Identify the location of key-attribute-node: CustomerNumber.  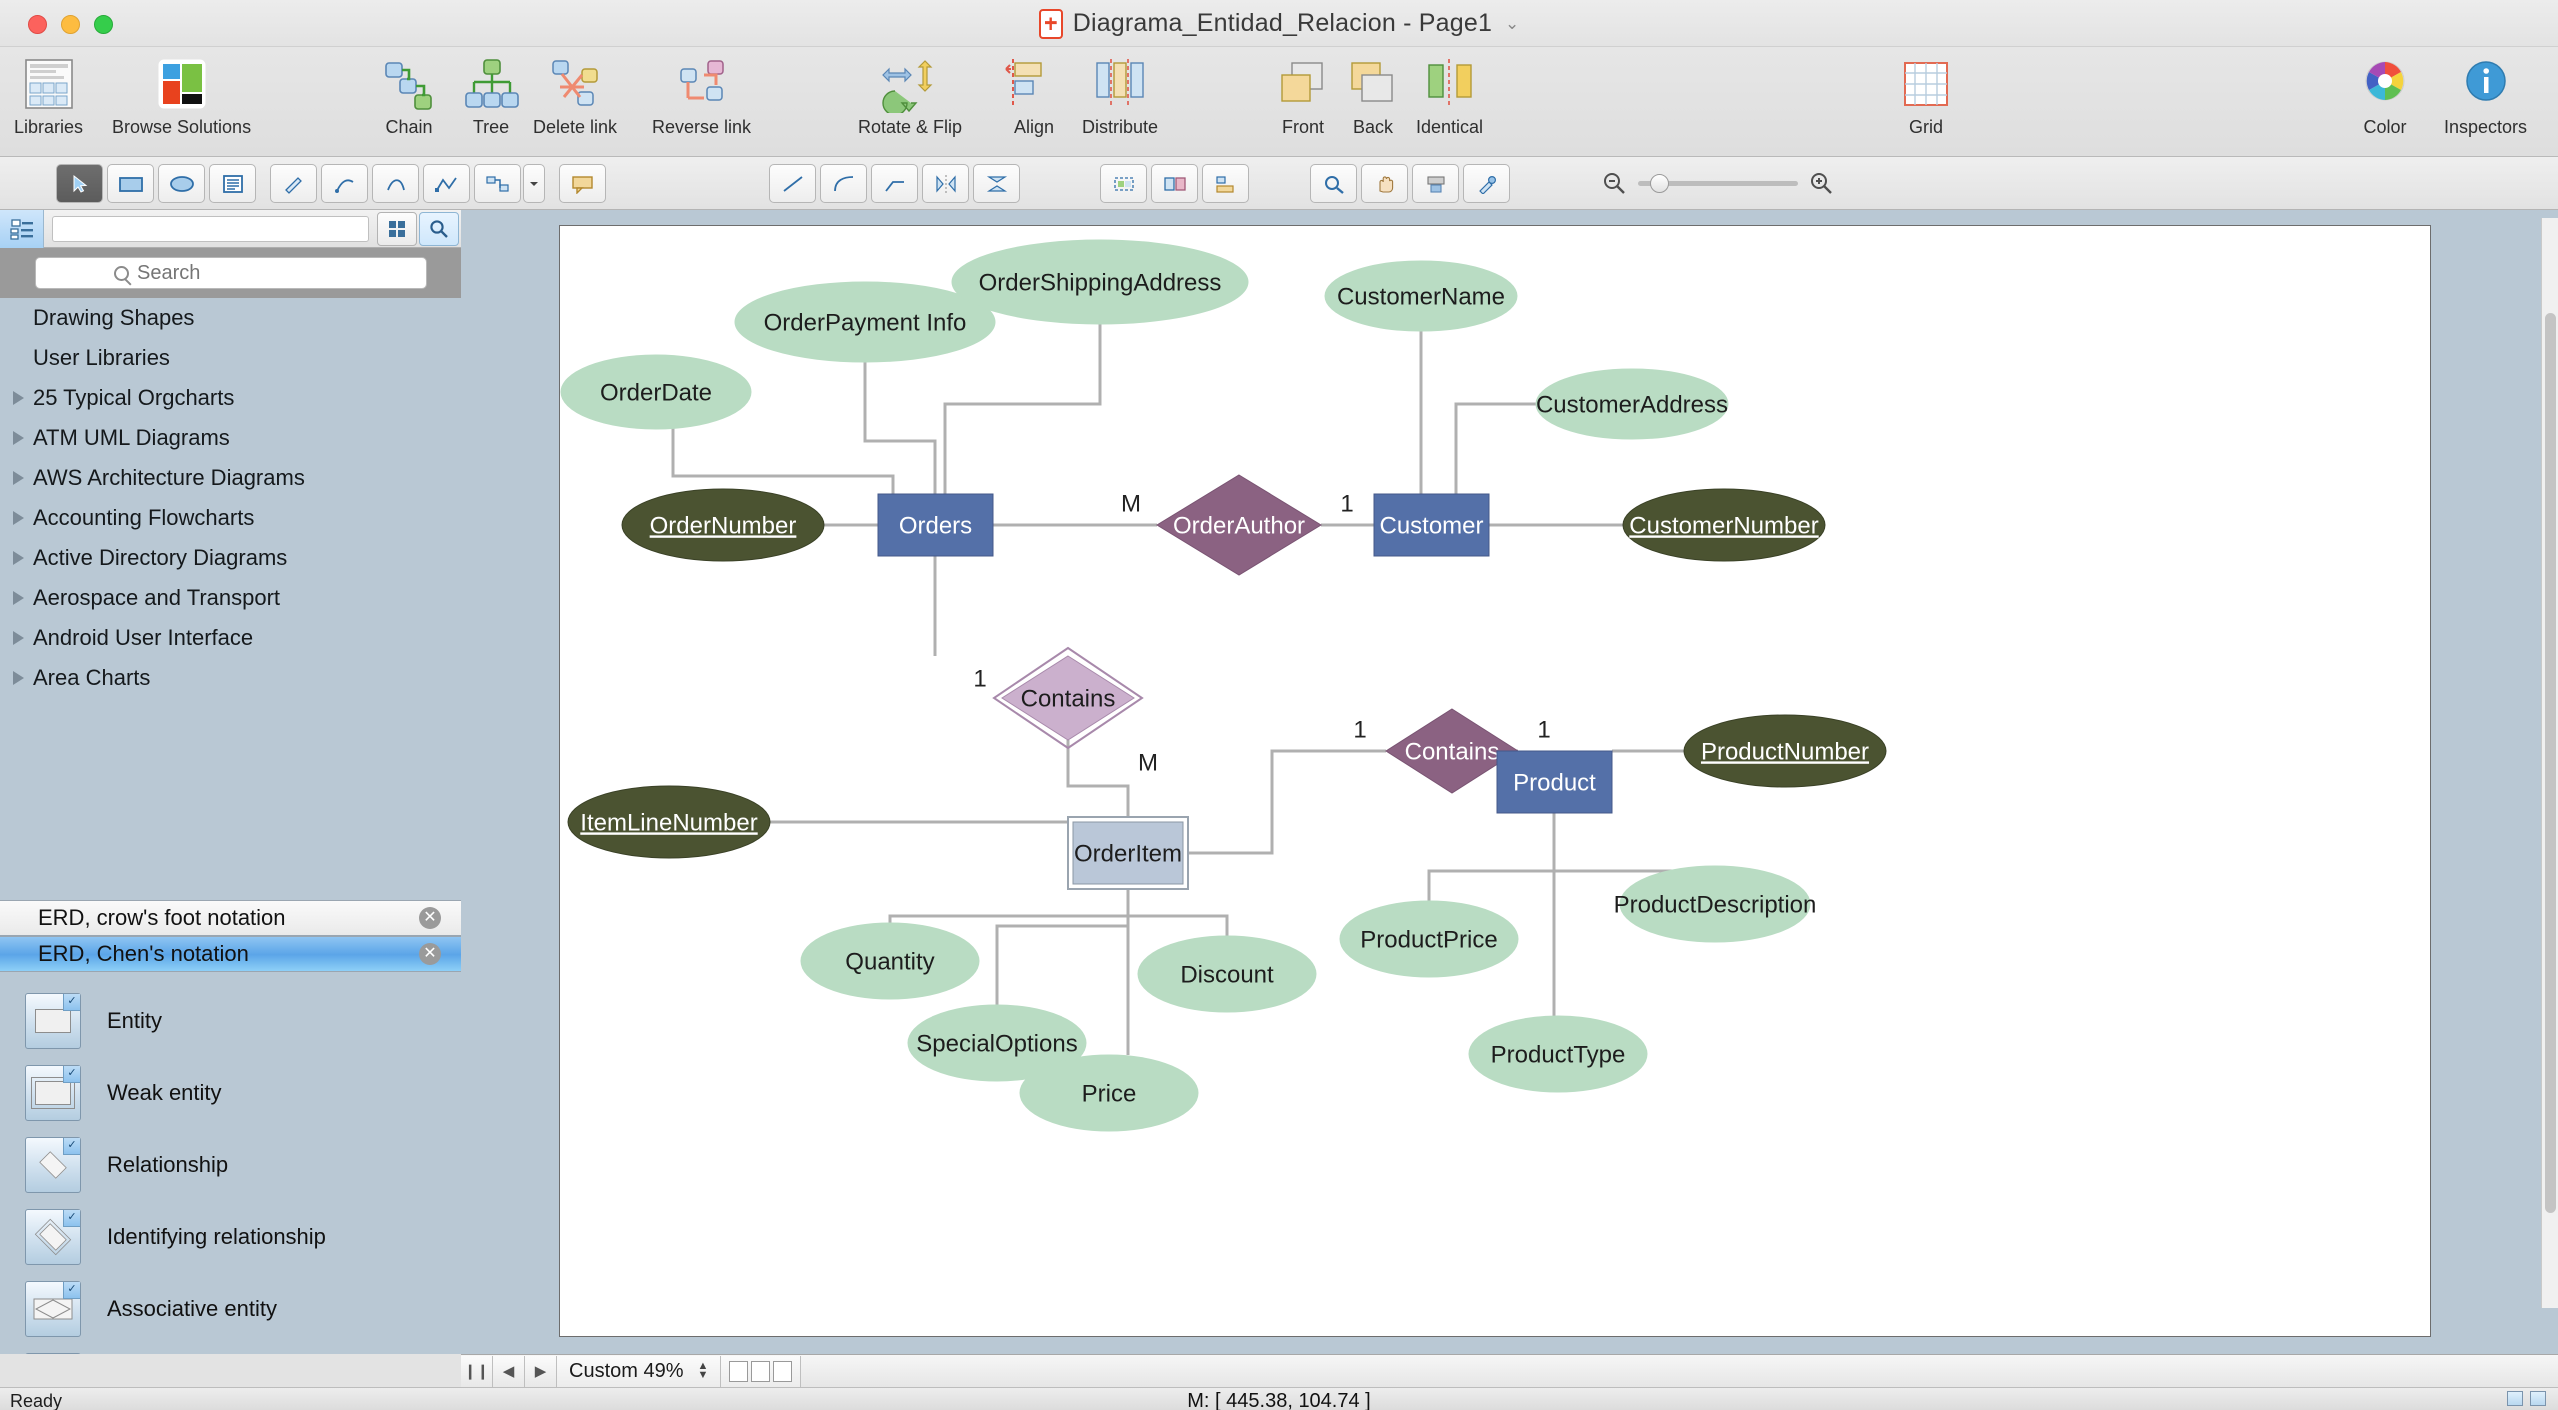
(1724, 525).